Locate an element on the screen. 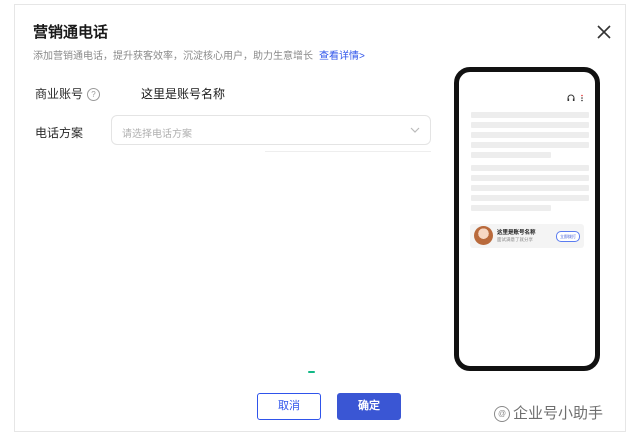 This screenshot has width=640, height=436. subtitle-text: 添加营销通电话，提升获客效率，沉淀核心用户，助力生意增长 is located at coordinates (173, 56).